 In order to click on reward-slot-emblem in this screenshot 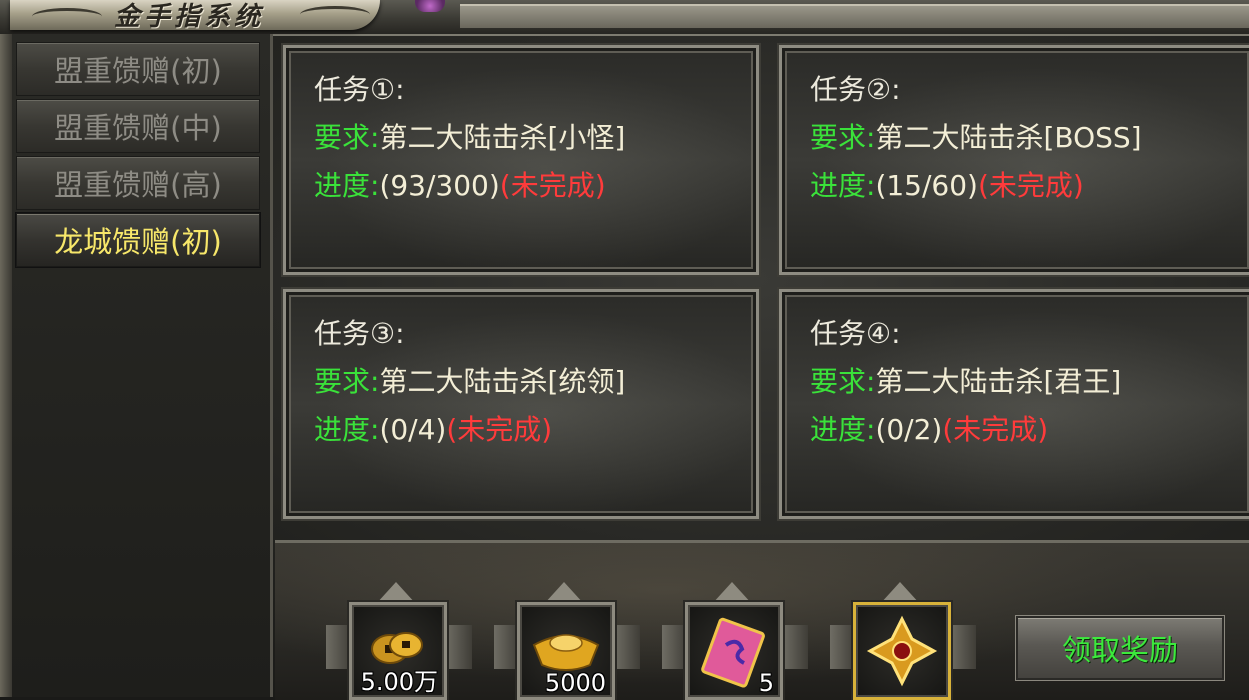, I will do `click(902, 651)`.